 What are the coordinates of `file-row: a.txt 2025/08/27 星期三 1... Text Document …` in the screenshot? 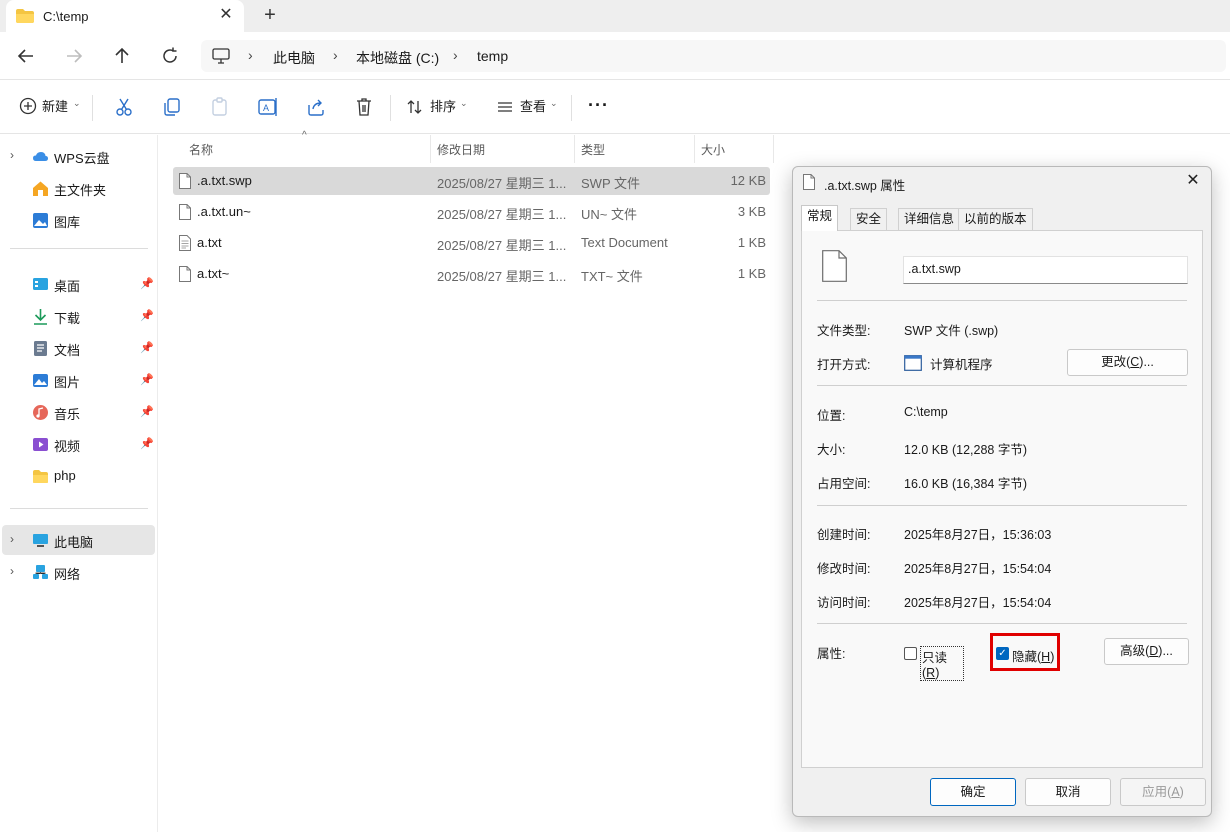 It's located at (471, 243).